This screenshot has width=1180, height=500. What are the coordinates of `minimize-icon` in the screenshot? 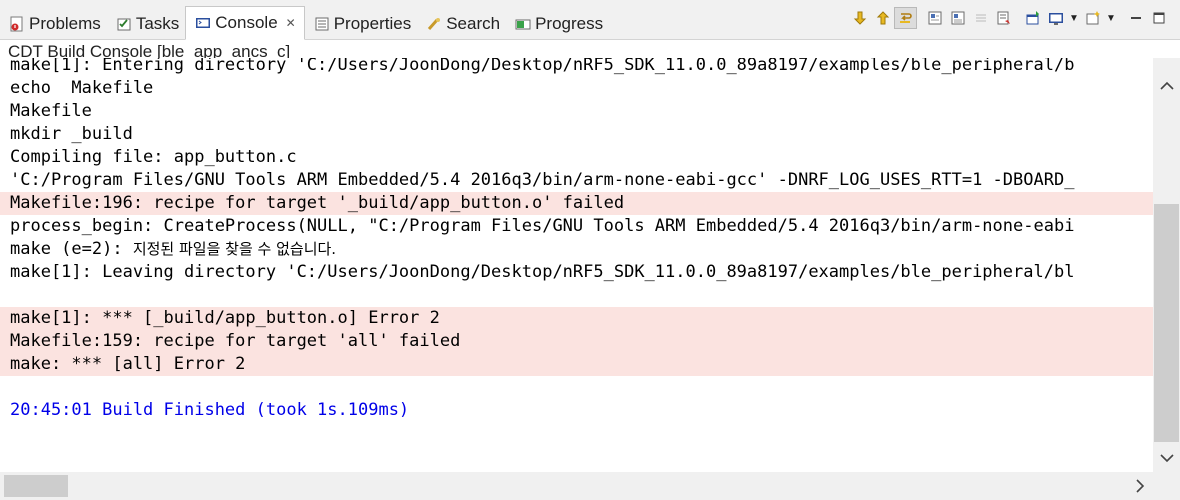 It's located at (1135, 18).